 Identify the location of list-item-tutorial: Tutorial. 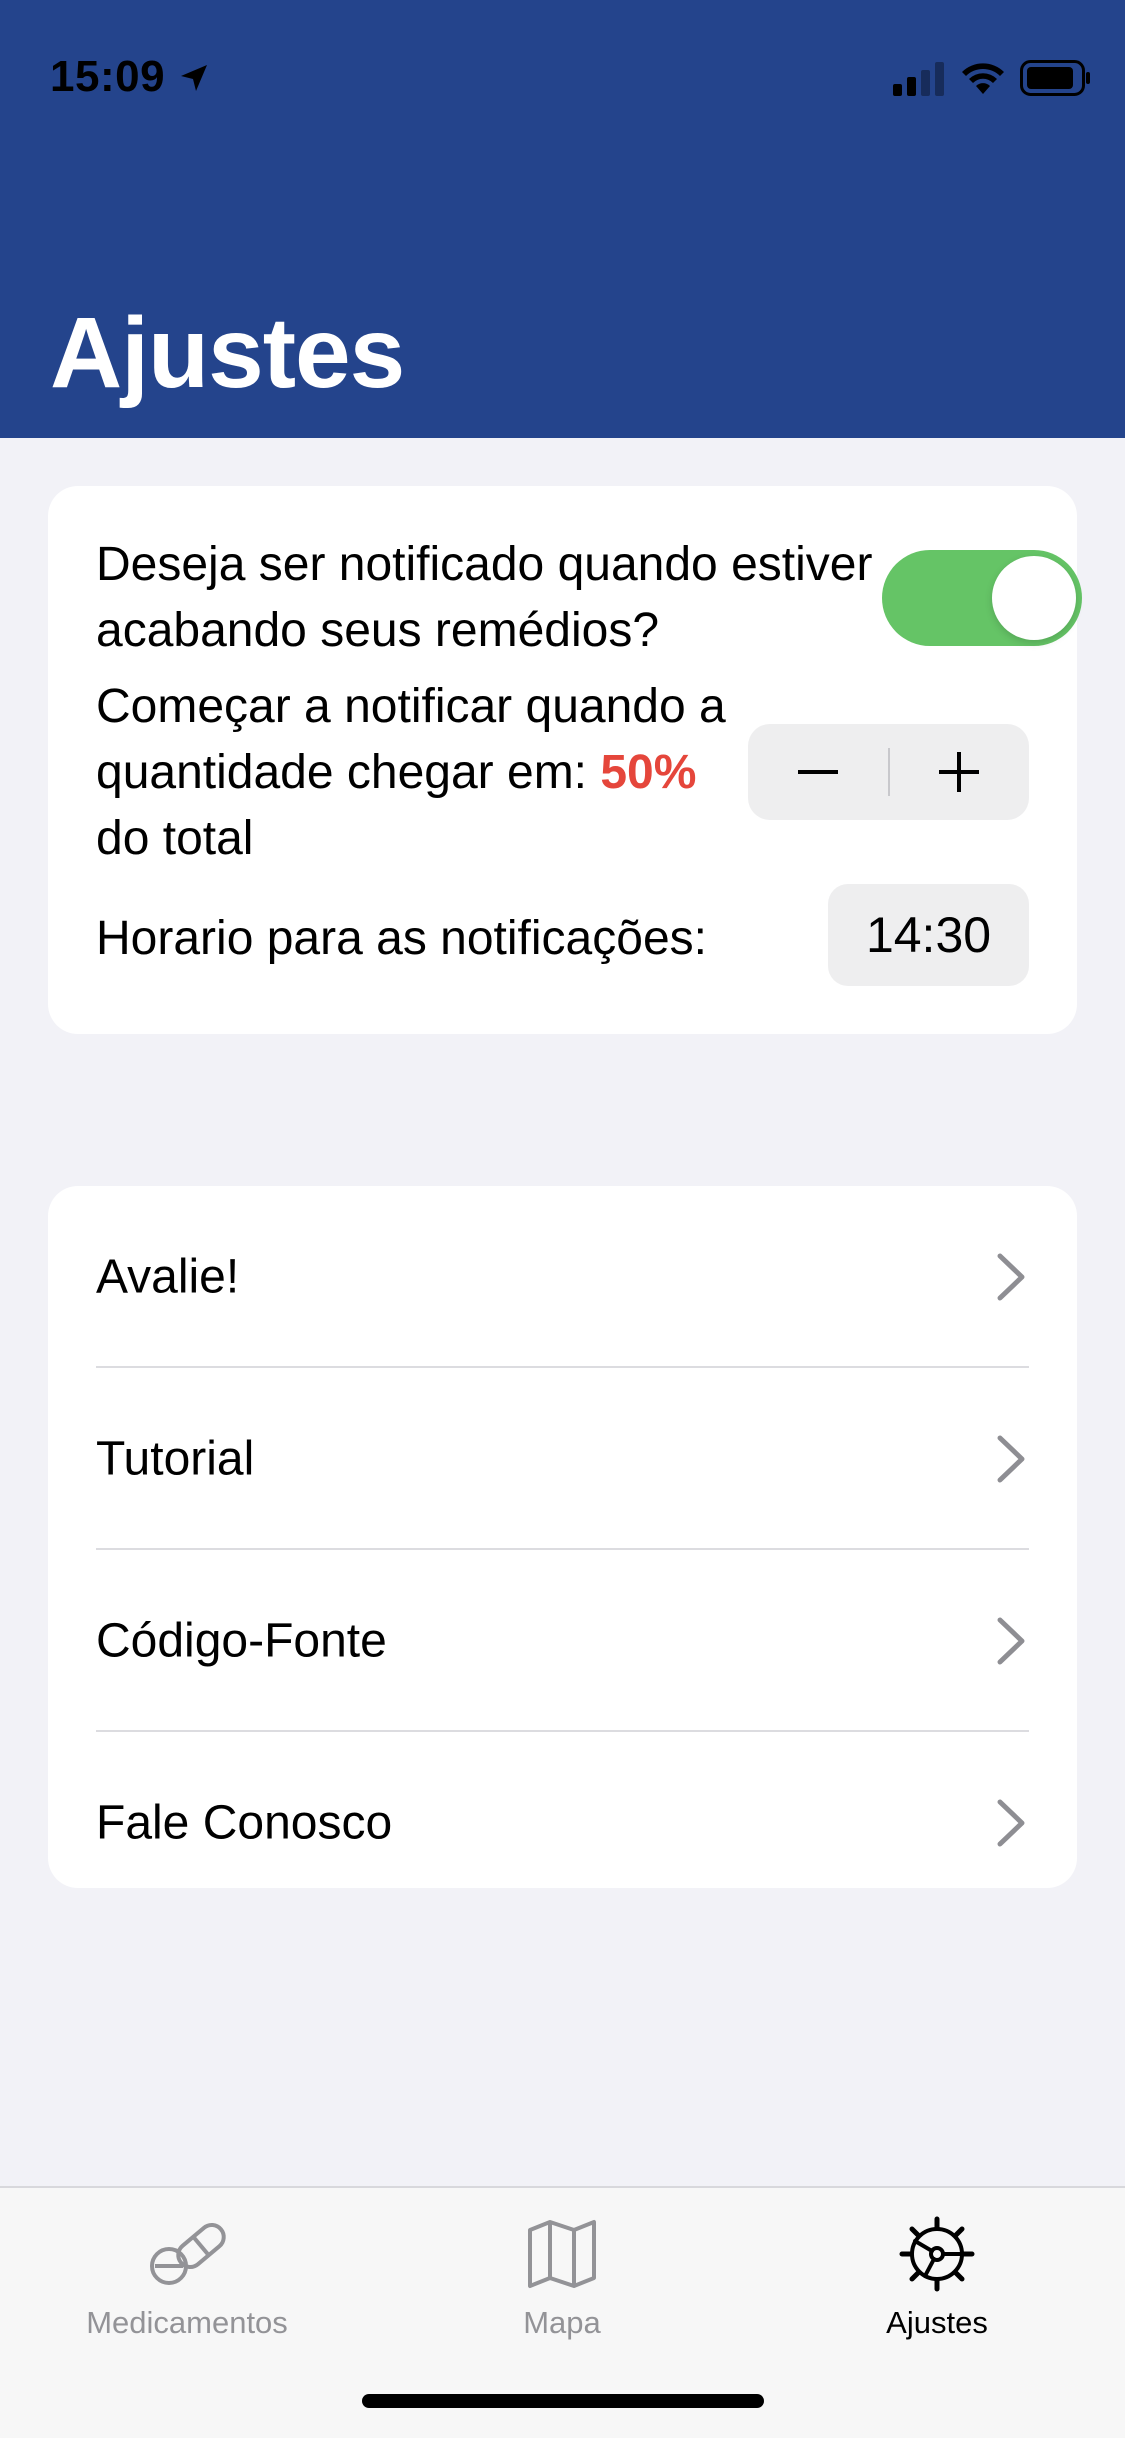
(562, 1459).